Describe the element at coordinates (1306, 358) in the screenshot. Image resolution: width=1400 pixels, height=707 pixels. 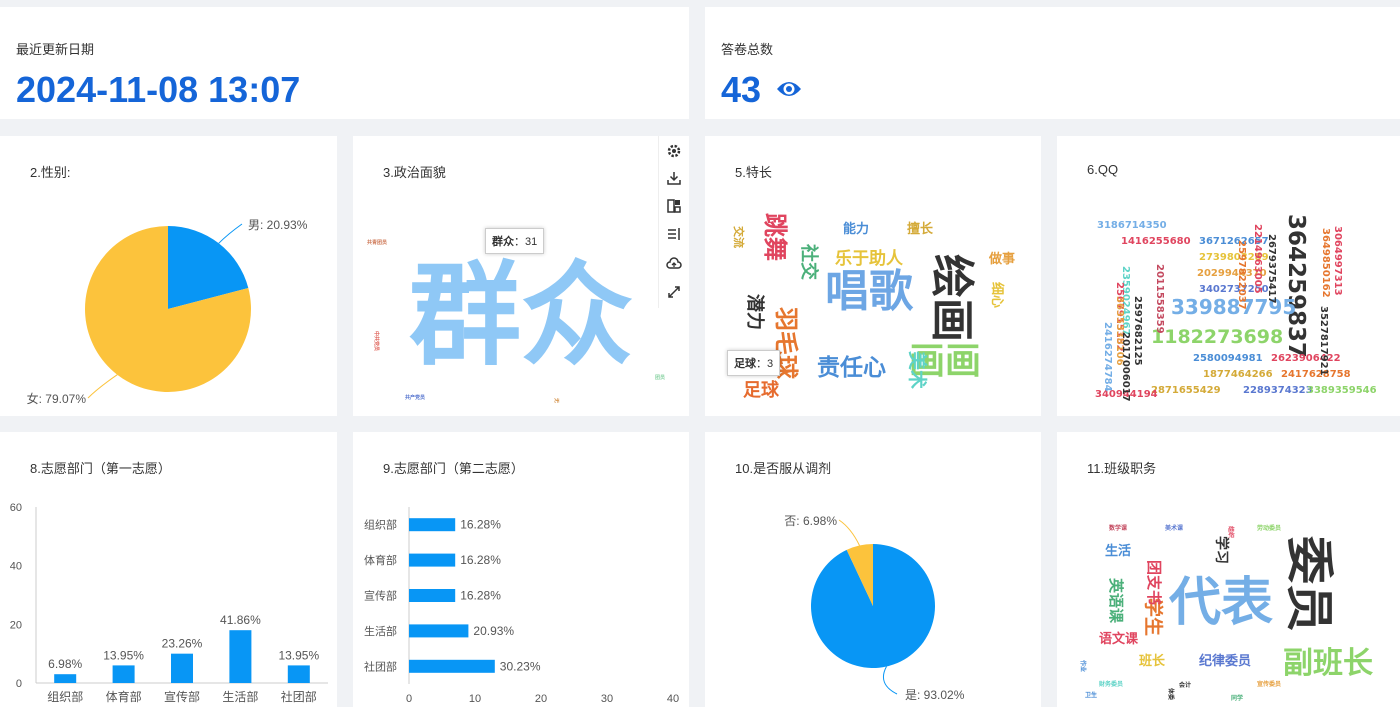
I see `word-cloud-word: 2623906422` at that location.